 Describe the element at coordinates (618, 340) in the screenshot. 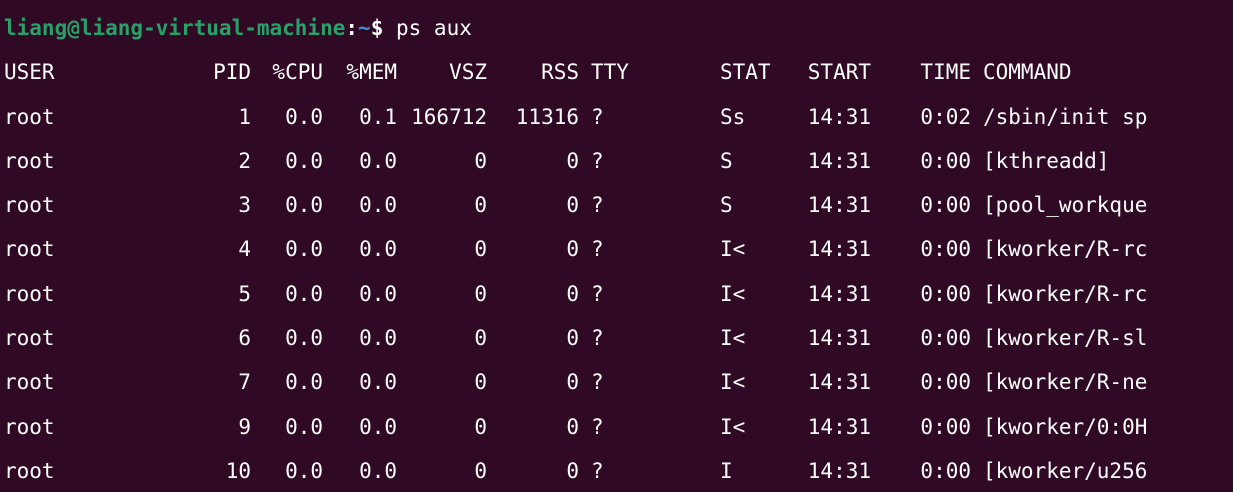

I see `table-row: root 6 0.0 0.0 0 0? I< 14:31 0:00 [kworker/R-sl` at that location.